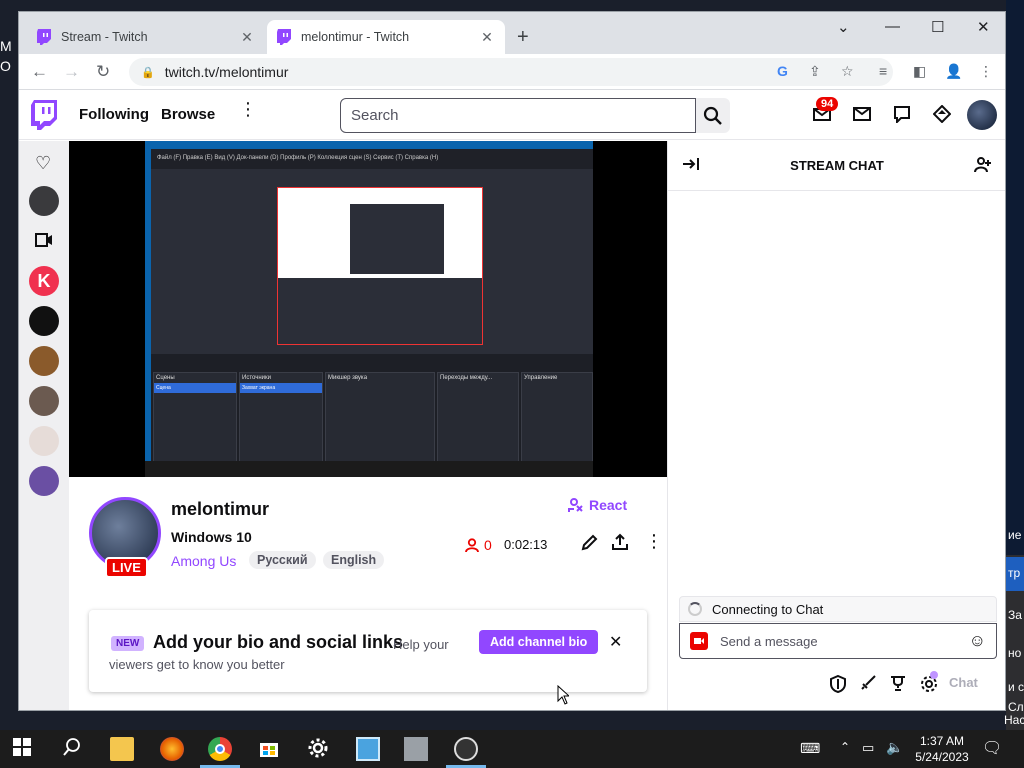  What do you see at coordinates (1015, 615) in the screenshot?
I see `background-text: За` at bounding box center [1015, 615].